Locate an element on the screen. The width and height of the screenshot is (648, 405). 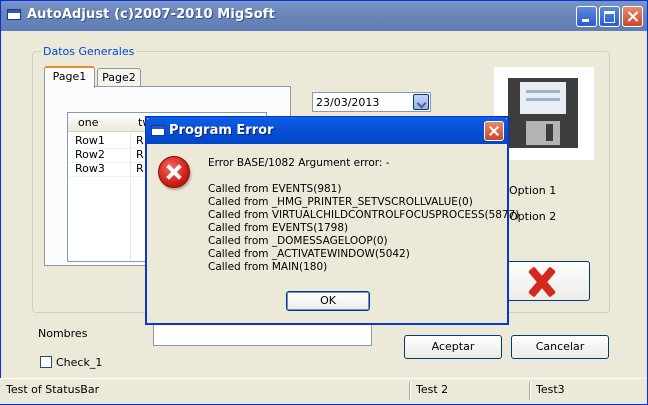
check-1-label: Check_1 is located at coordinates (79, 362).